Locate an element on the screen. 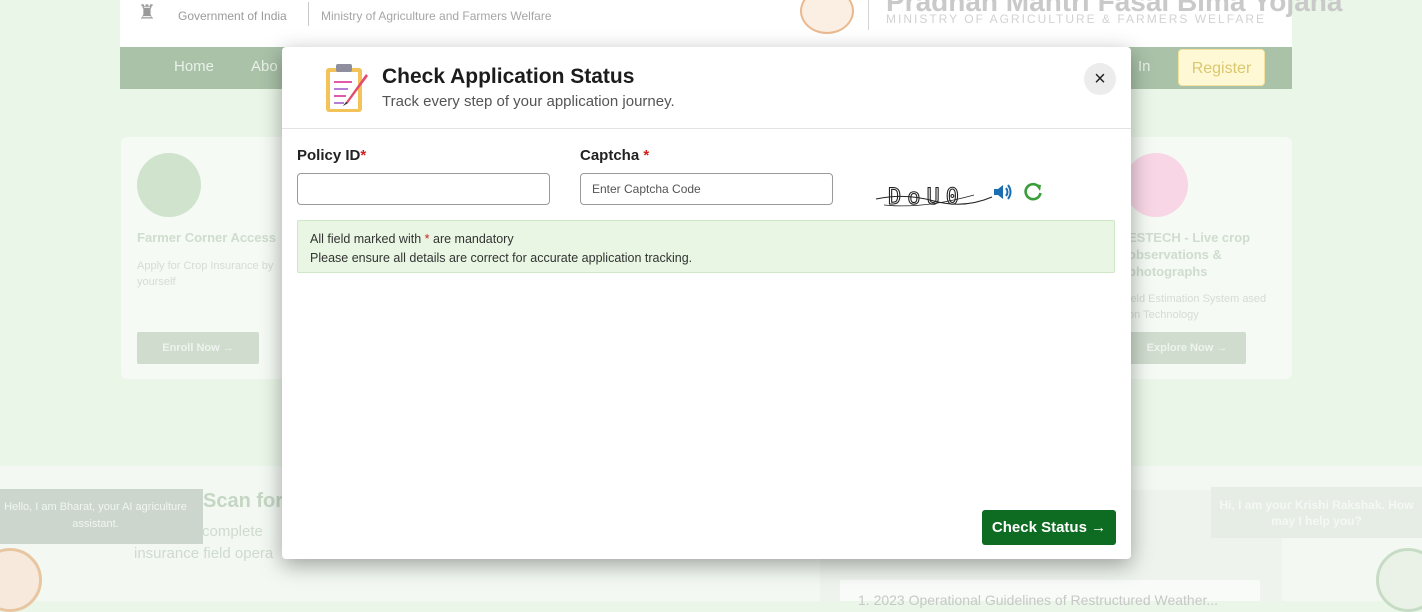 This screenshot has width=1422, height=612. policy-id-input is located at coordinates (423, 189).